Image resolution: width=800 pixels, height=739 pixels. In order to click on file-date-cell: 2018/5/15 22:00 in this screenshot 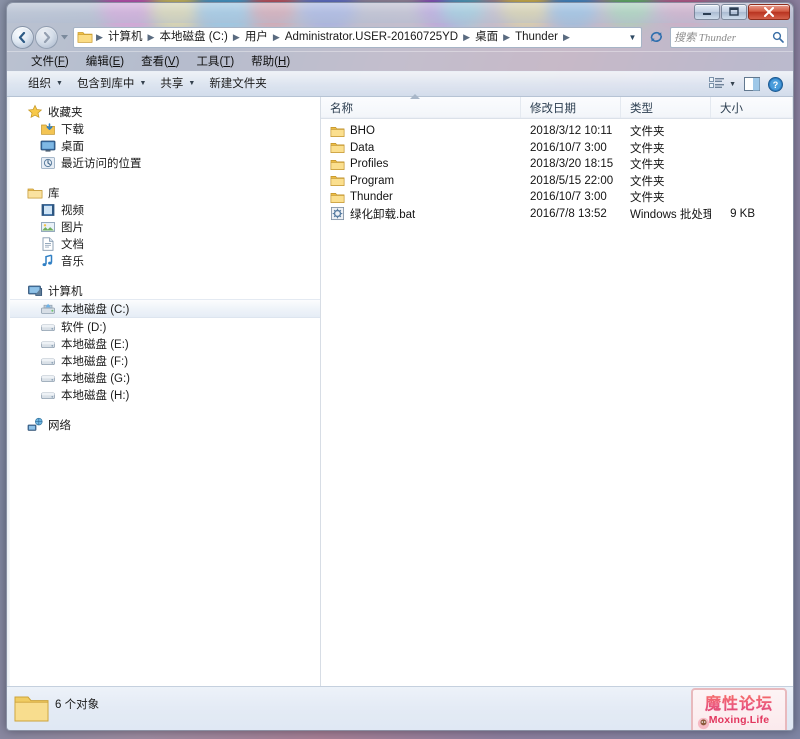, I will do `click(572, 180)`.